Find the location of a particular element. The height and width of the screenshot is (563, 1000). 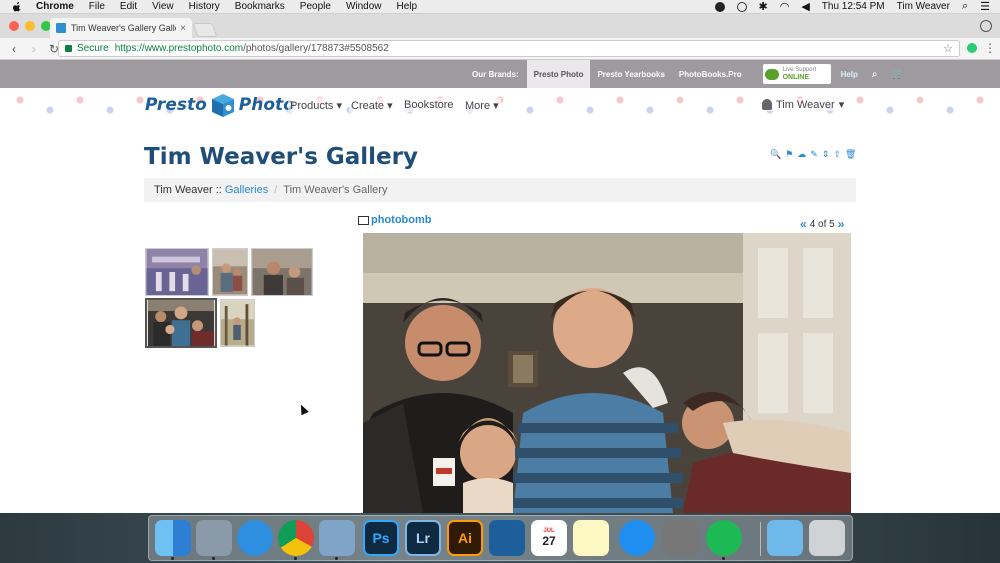

back-button: ‹ is located at coordinates (14, 49).